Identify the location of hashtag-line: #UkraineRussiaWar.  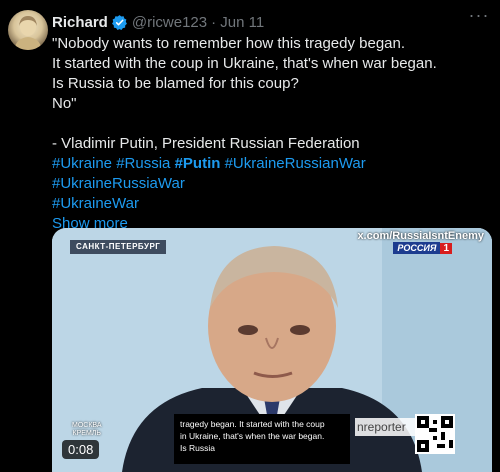
(271, 184).